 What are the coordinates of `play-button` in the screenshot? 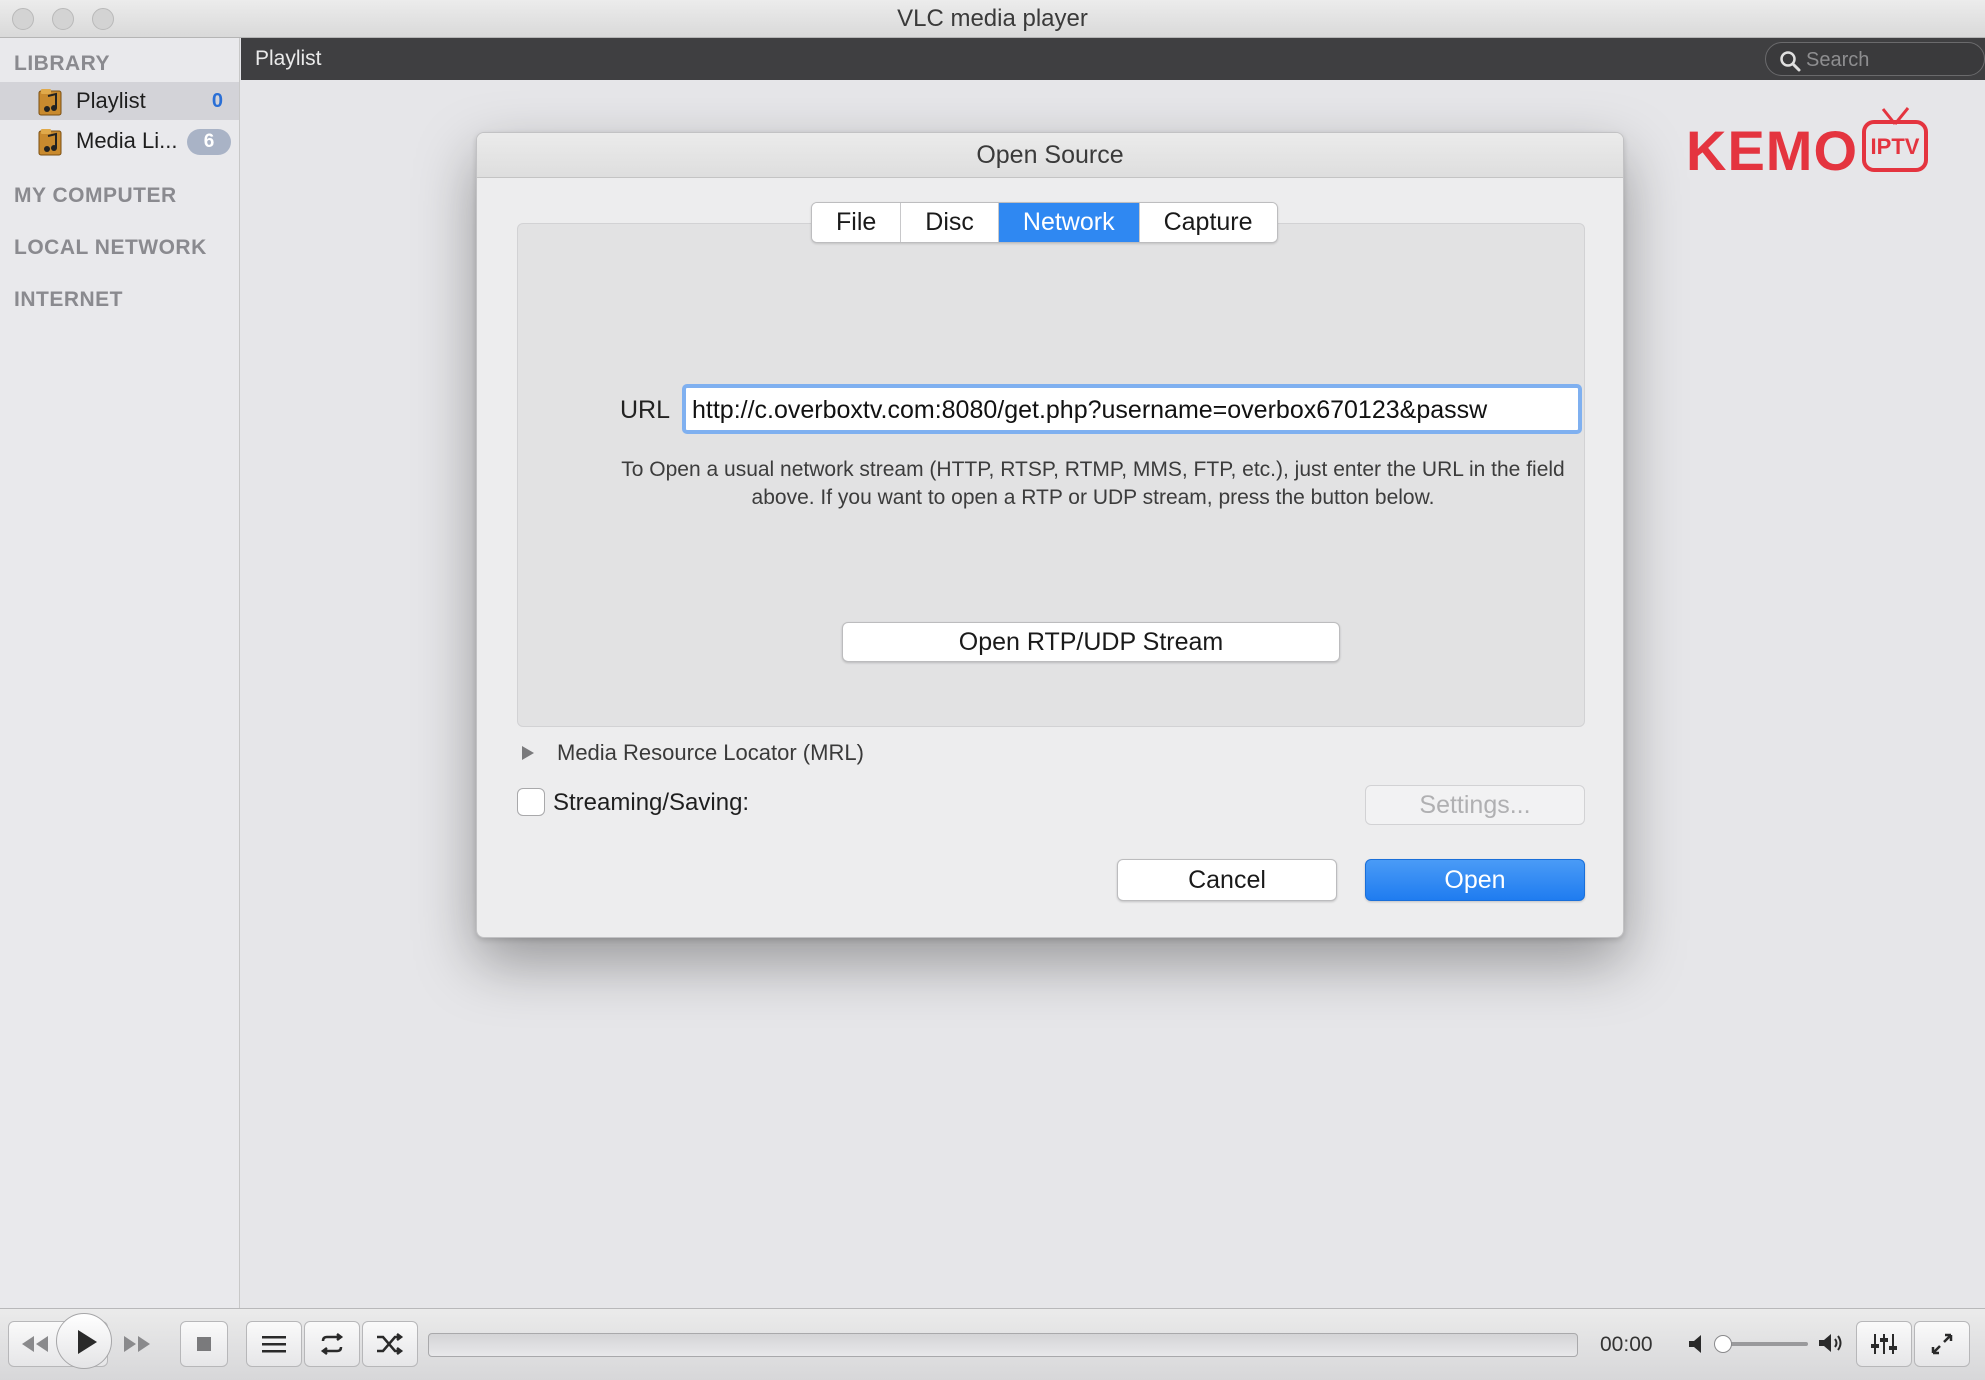 It's located at (84, 1341).